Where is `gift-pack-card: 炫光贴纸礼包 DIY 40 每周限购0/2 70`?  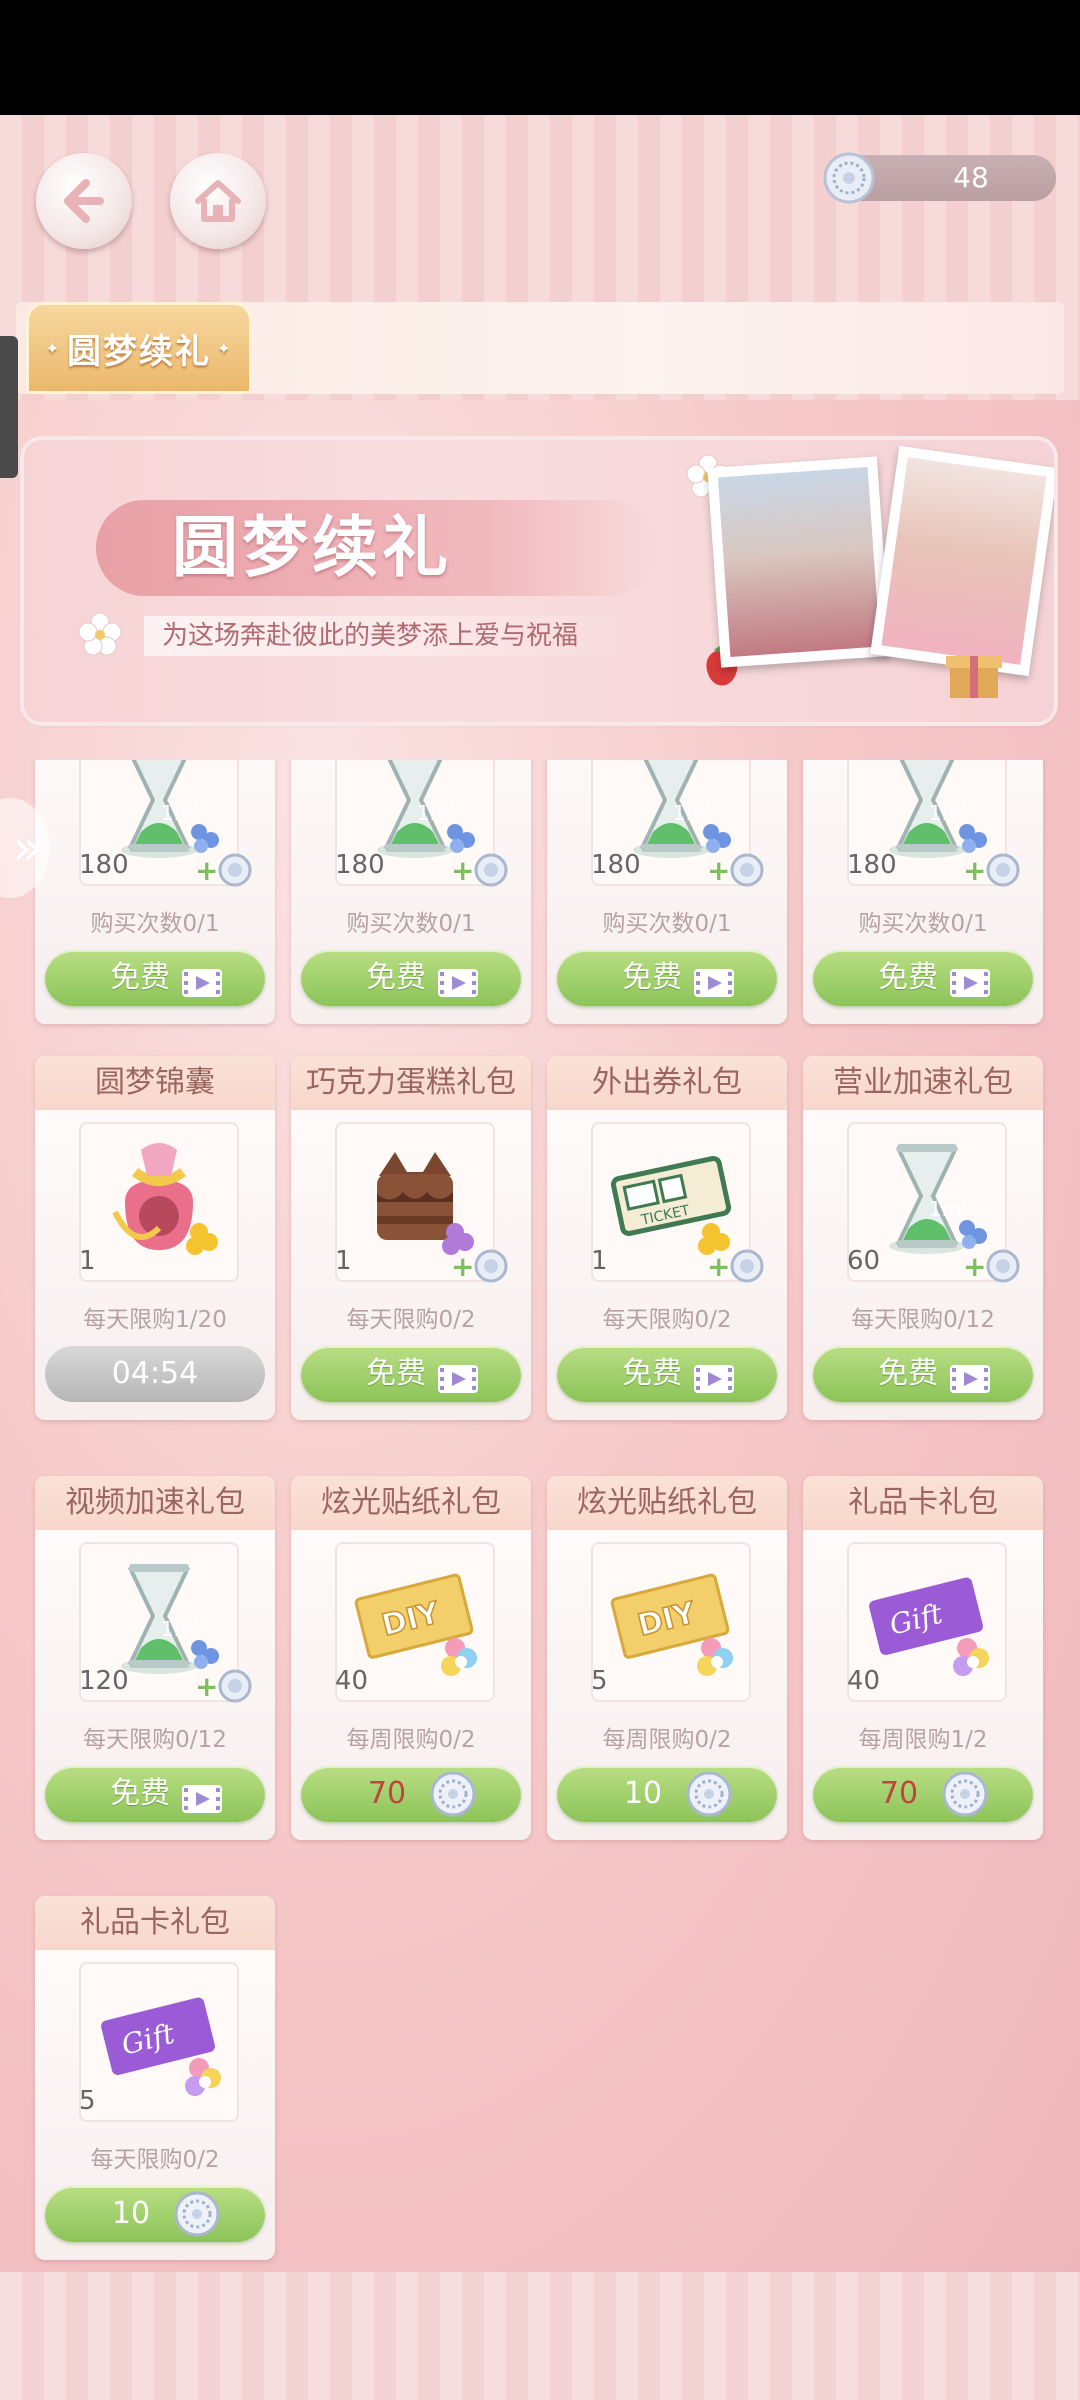
gift-pack-card: 炫光贴纸礼包 DIY 40 每周限购0/2 70 is located at coordinates (411, 1658).